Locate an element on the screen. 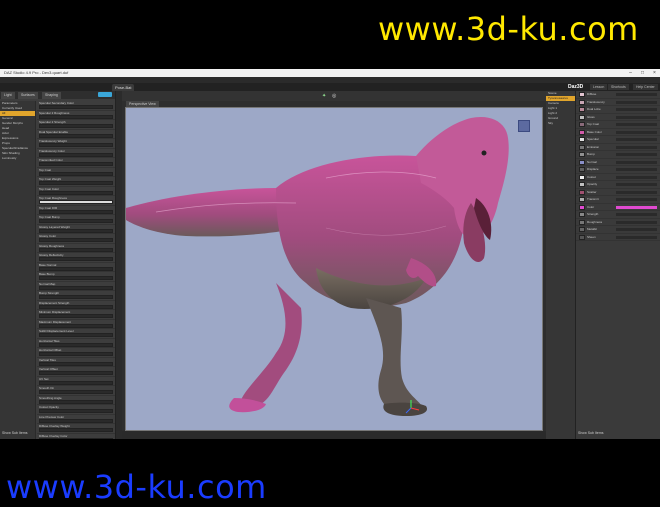 This screenshot has width=660, height=507. view-cube is located at coordinates (524, 126).